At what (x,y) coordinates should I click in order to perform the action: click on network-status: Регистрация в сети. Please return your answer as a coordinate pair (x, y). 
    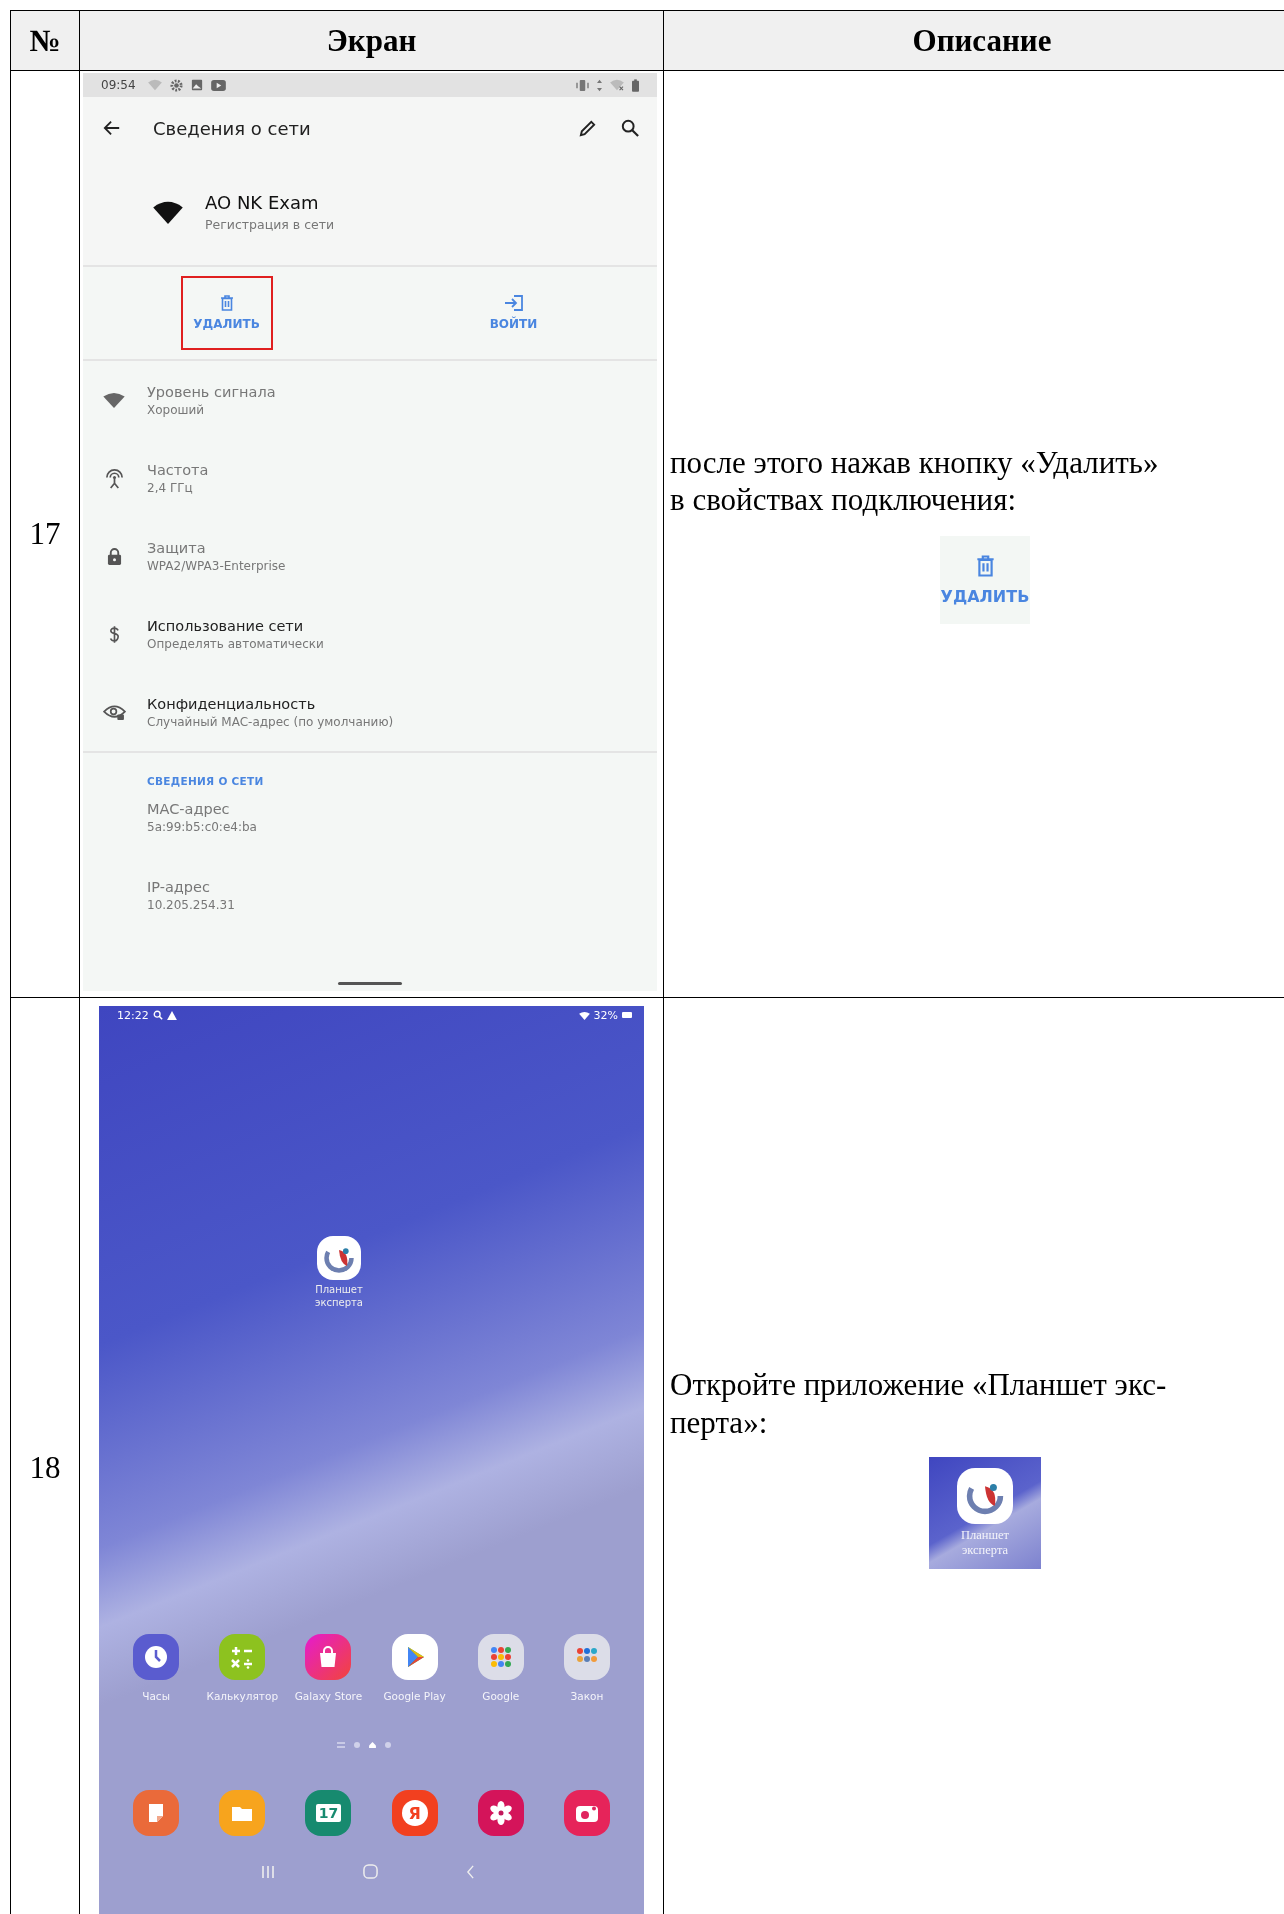
    Looking at the image, I should click on (270, 224).